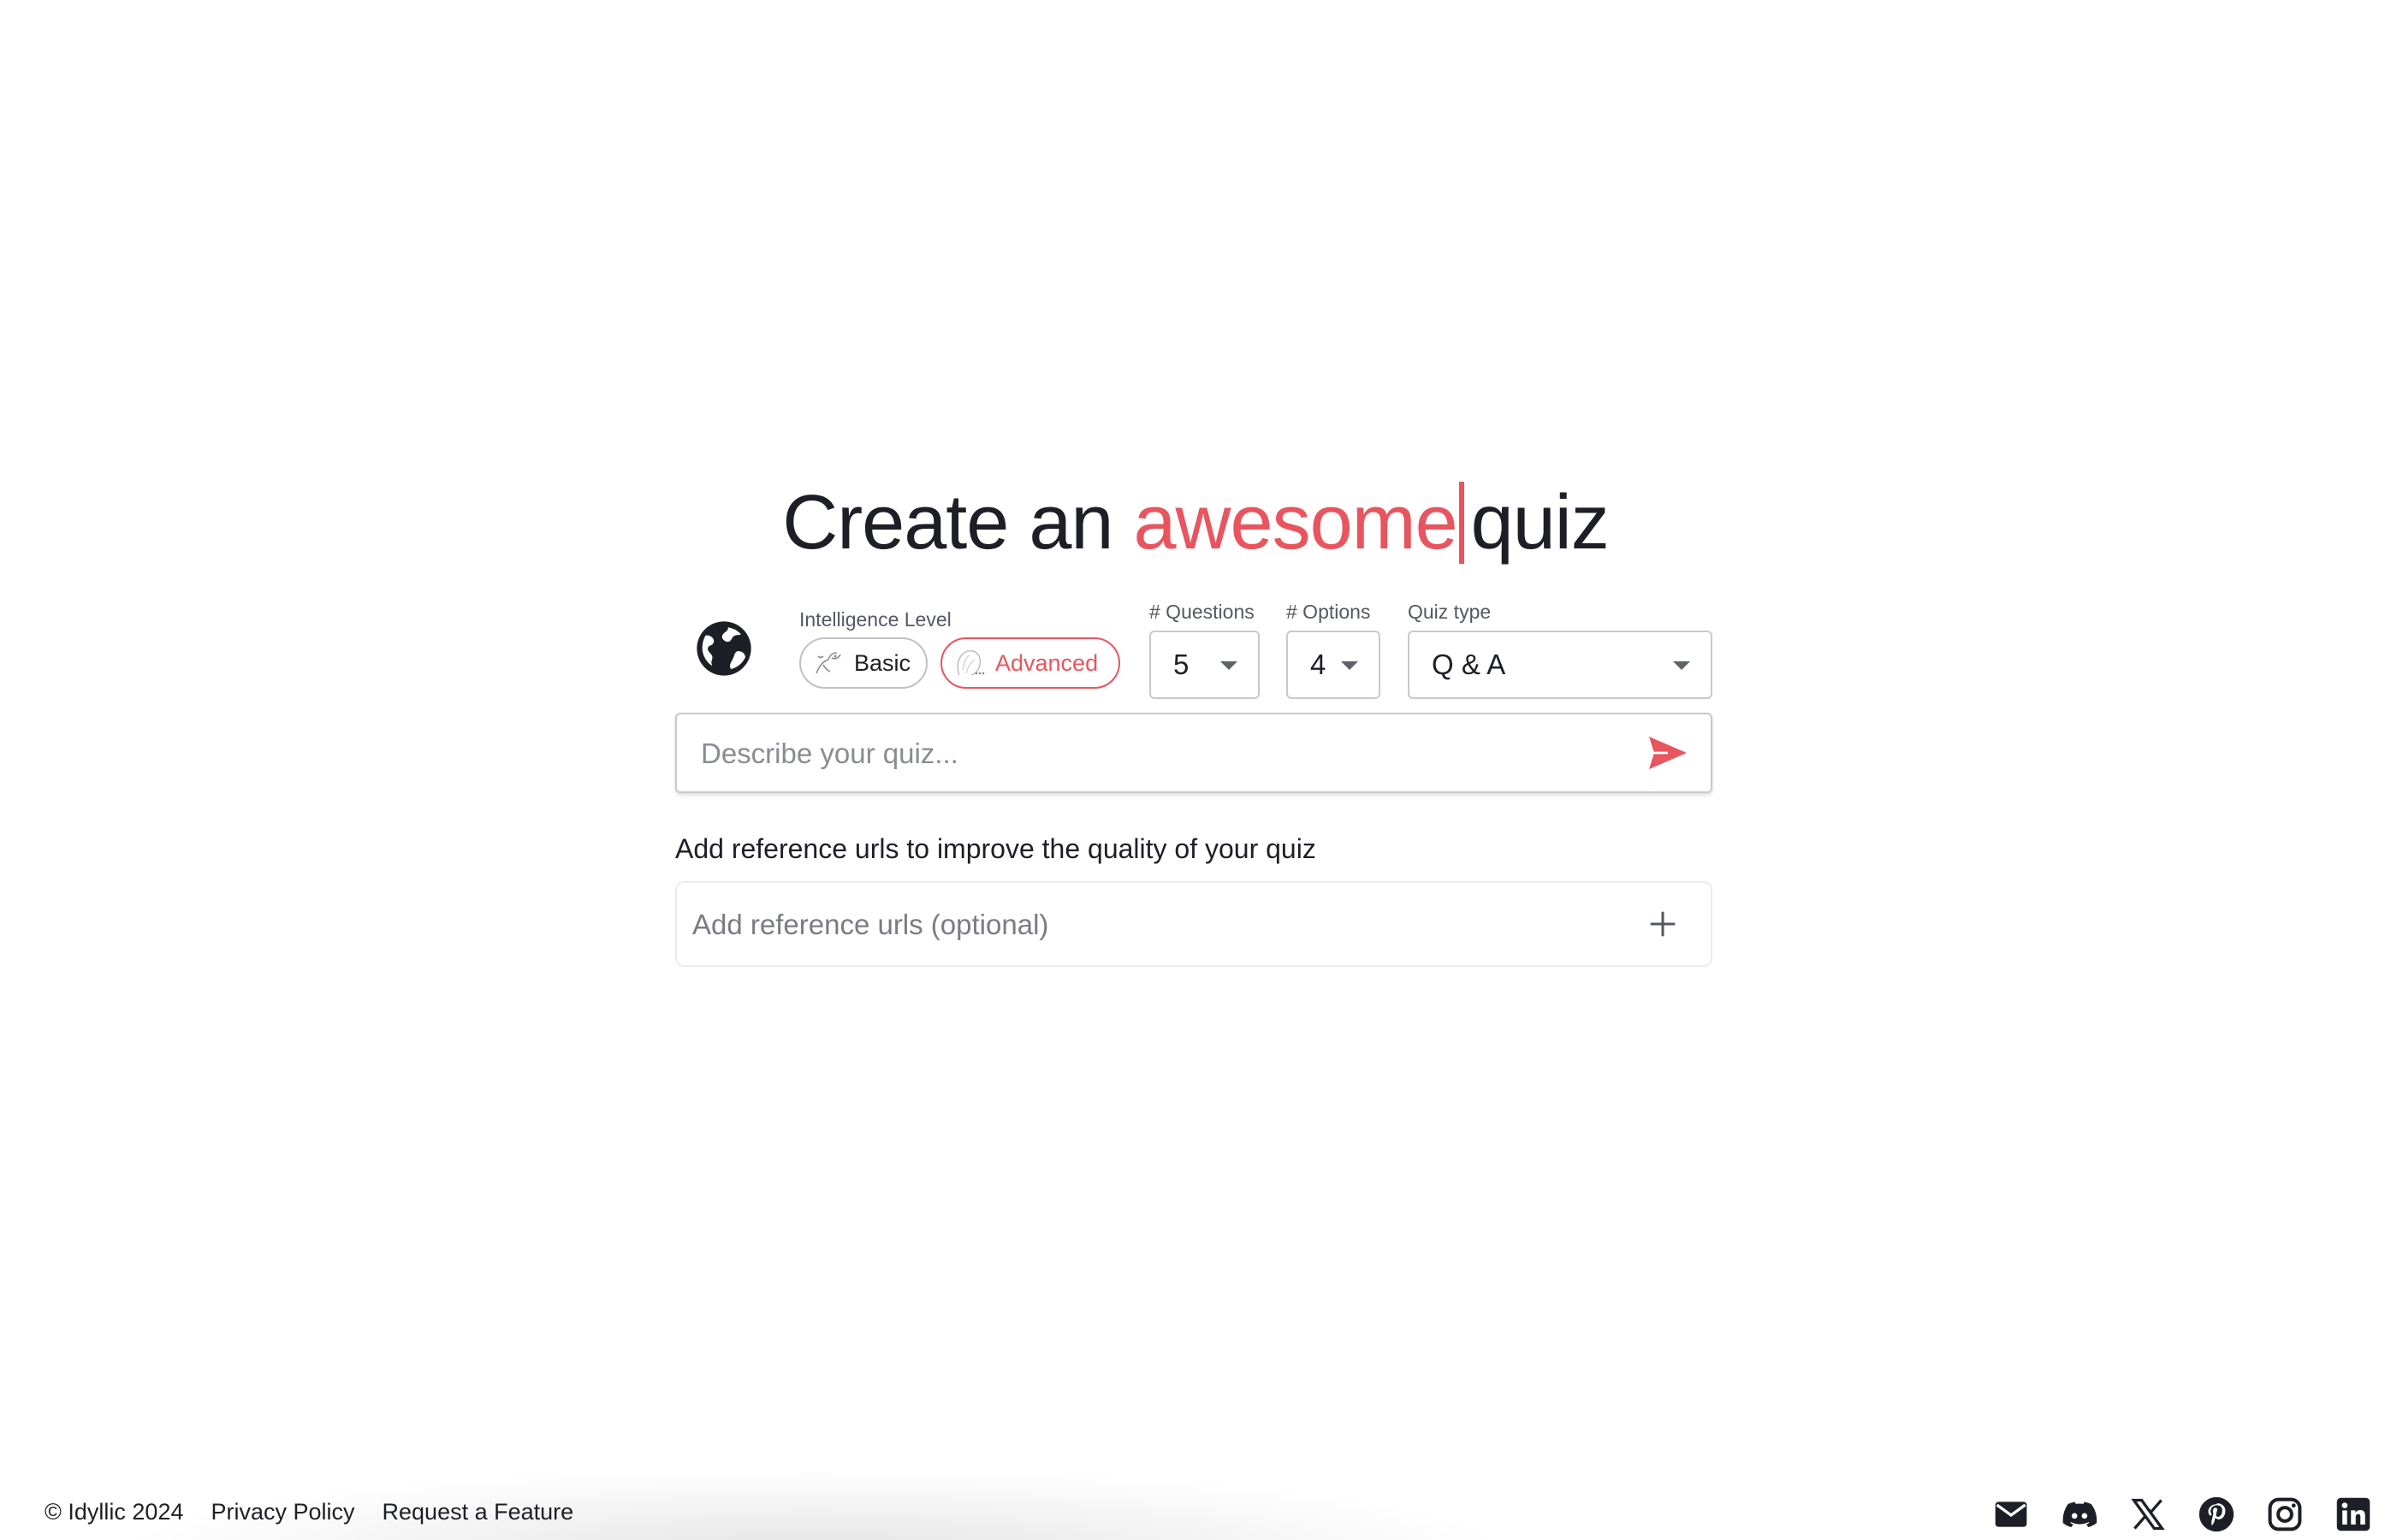 This screenshot has width=2391, height=1540. What do you see at coordinates (947, 523) in the screenshot?
I see `headline-prefix: Create an` at bounding box center [947, 523].